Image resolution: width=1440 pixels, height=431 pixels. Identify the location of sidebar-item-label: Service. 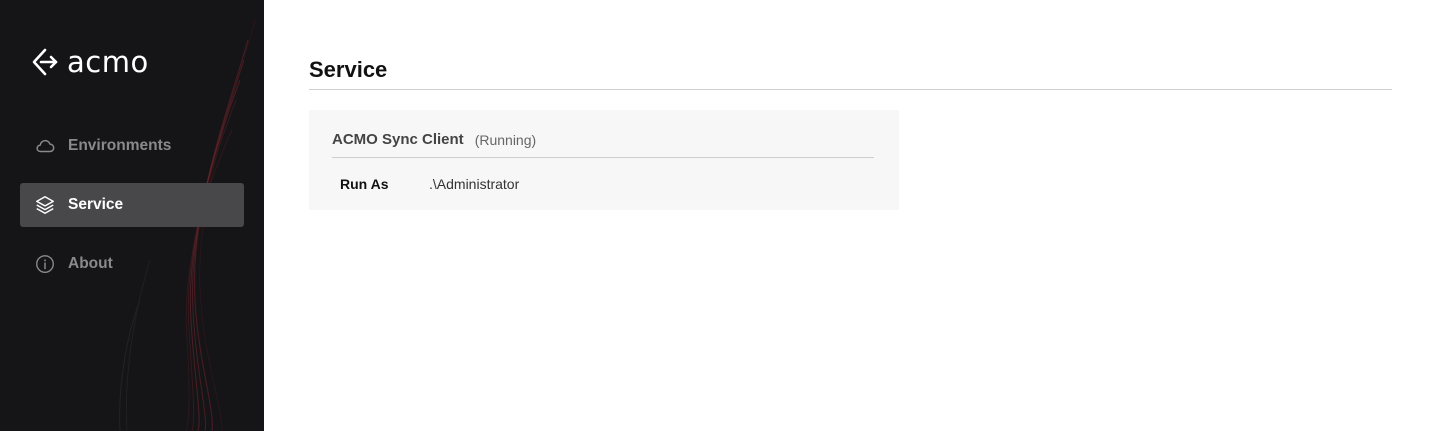
(96, 204).